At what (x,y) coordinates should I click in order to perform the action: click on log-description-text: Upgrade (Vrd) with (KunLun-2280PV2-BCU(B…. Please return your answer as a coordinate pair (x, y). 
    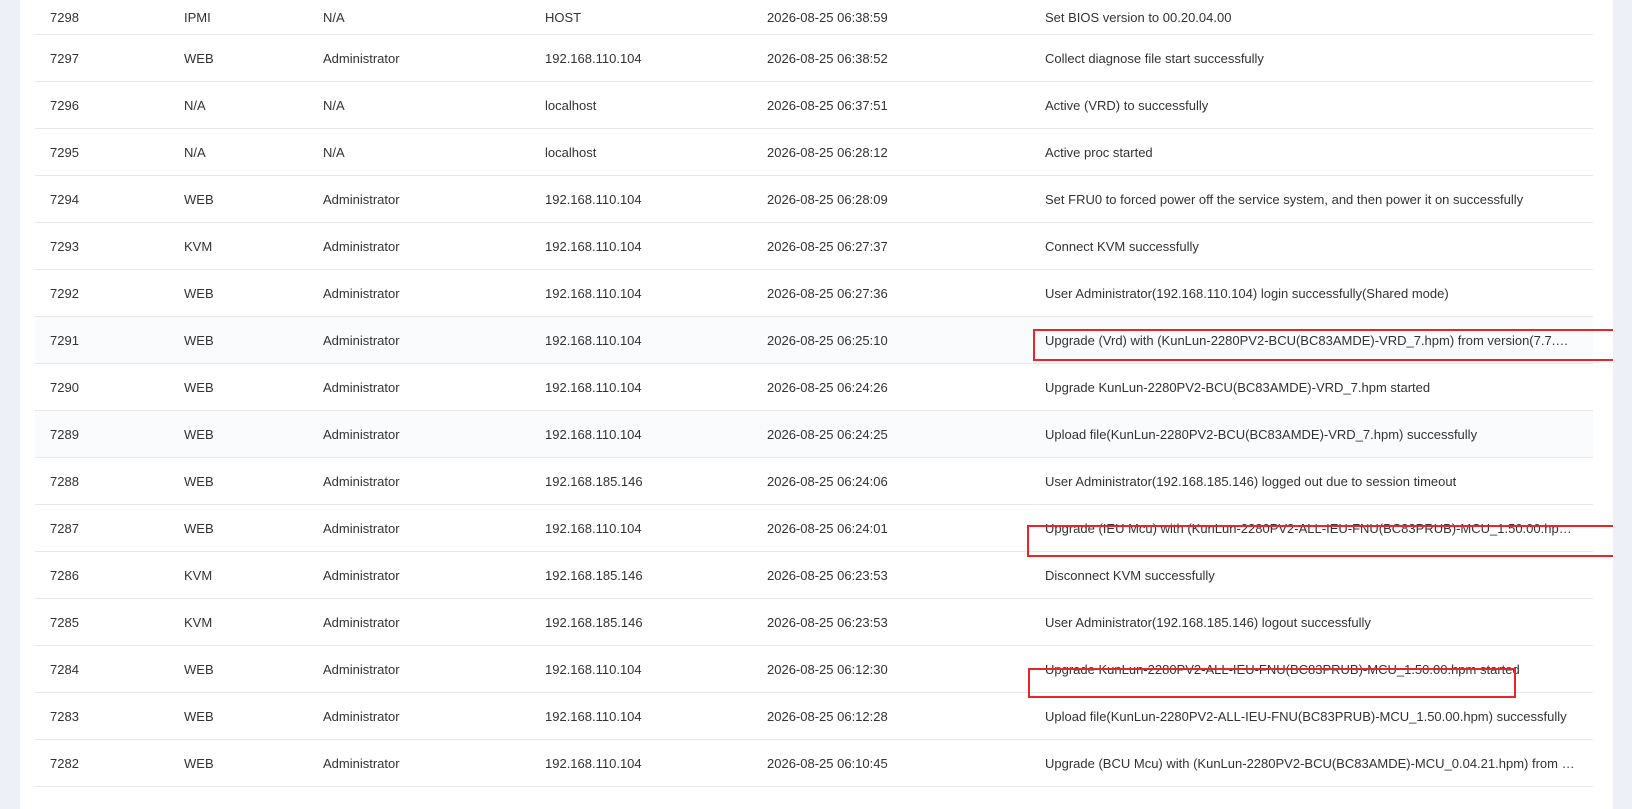
    Looking at the image, I should click on (1310, 340).